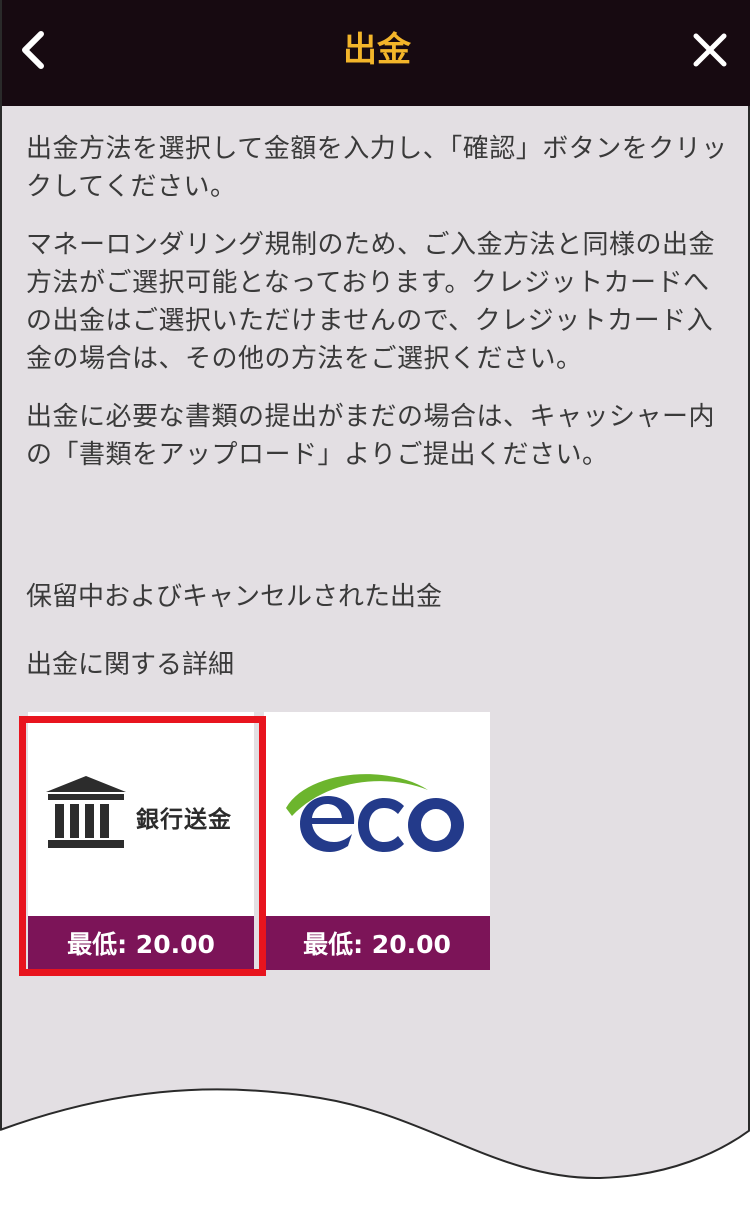  I want to click on method-eco: 最低: 20.00, so click(377, 841).